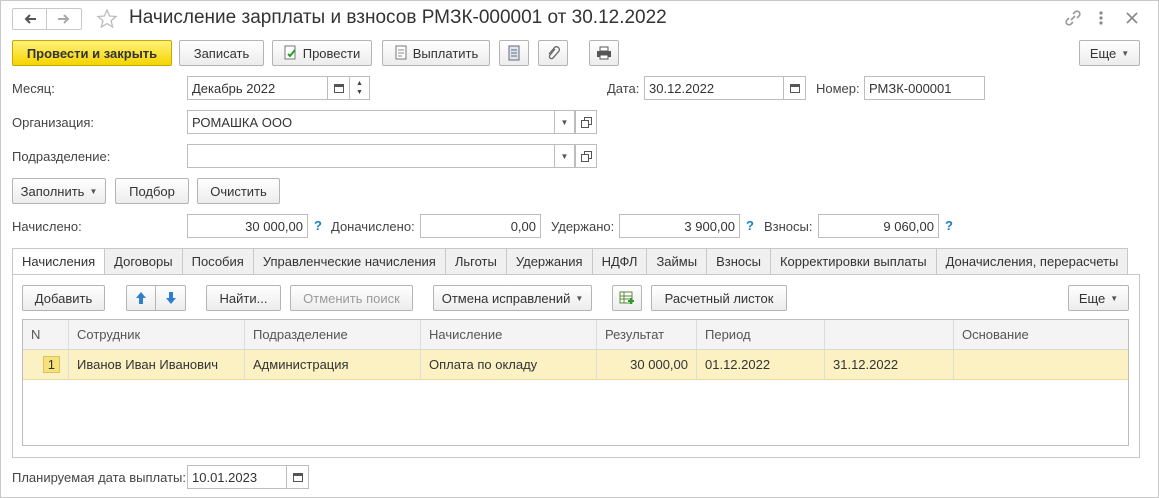 Image resolution: width=1159 pixels, height=498 pixels. I want to click on clear-label: Очистить, so click(238, 191).